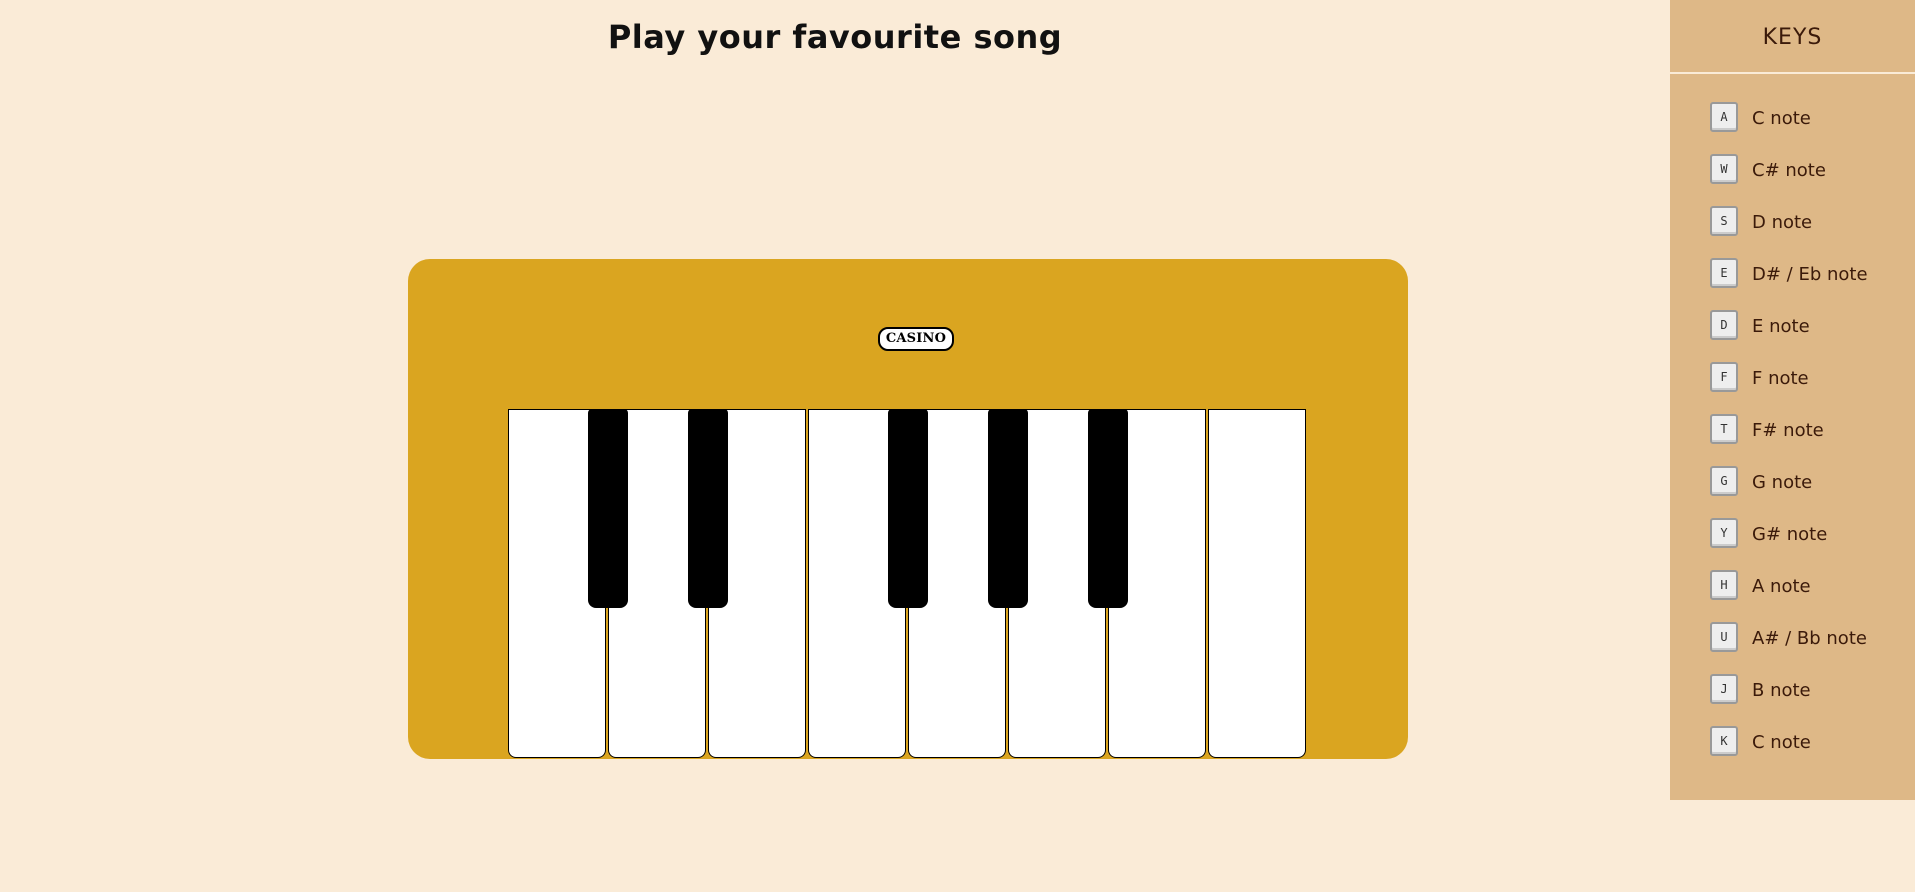 This screenshot has width=1915, height=892. Describe the element at coordinates (1782, 222) in the screenshot. I see `note-label: D note` at that location.